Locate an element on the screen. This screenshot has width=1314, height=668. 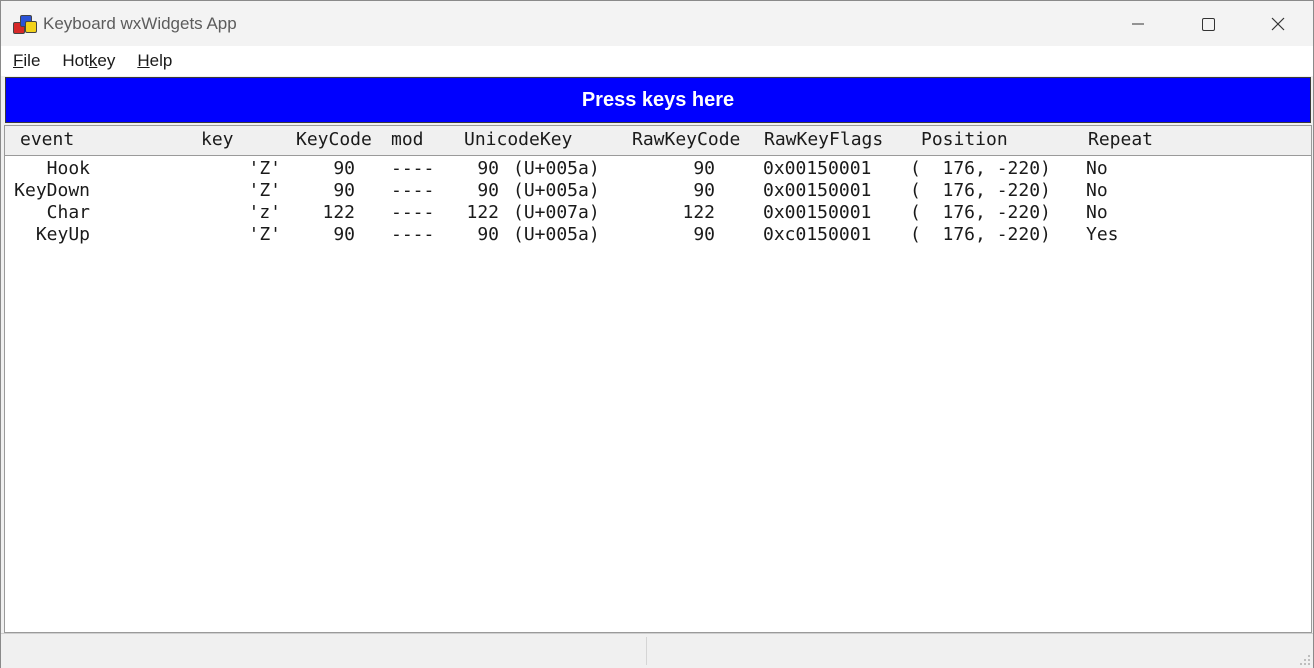
close-button is located at coordinates (1278, 23).